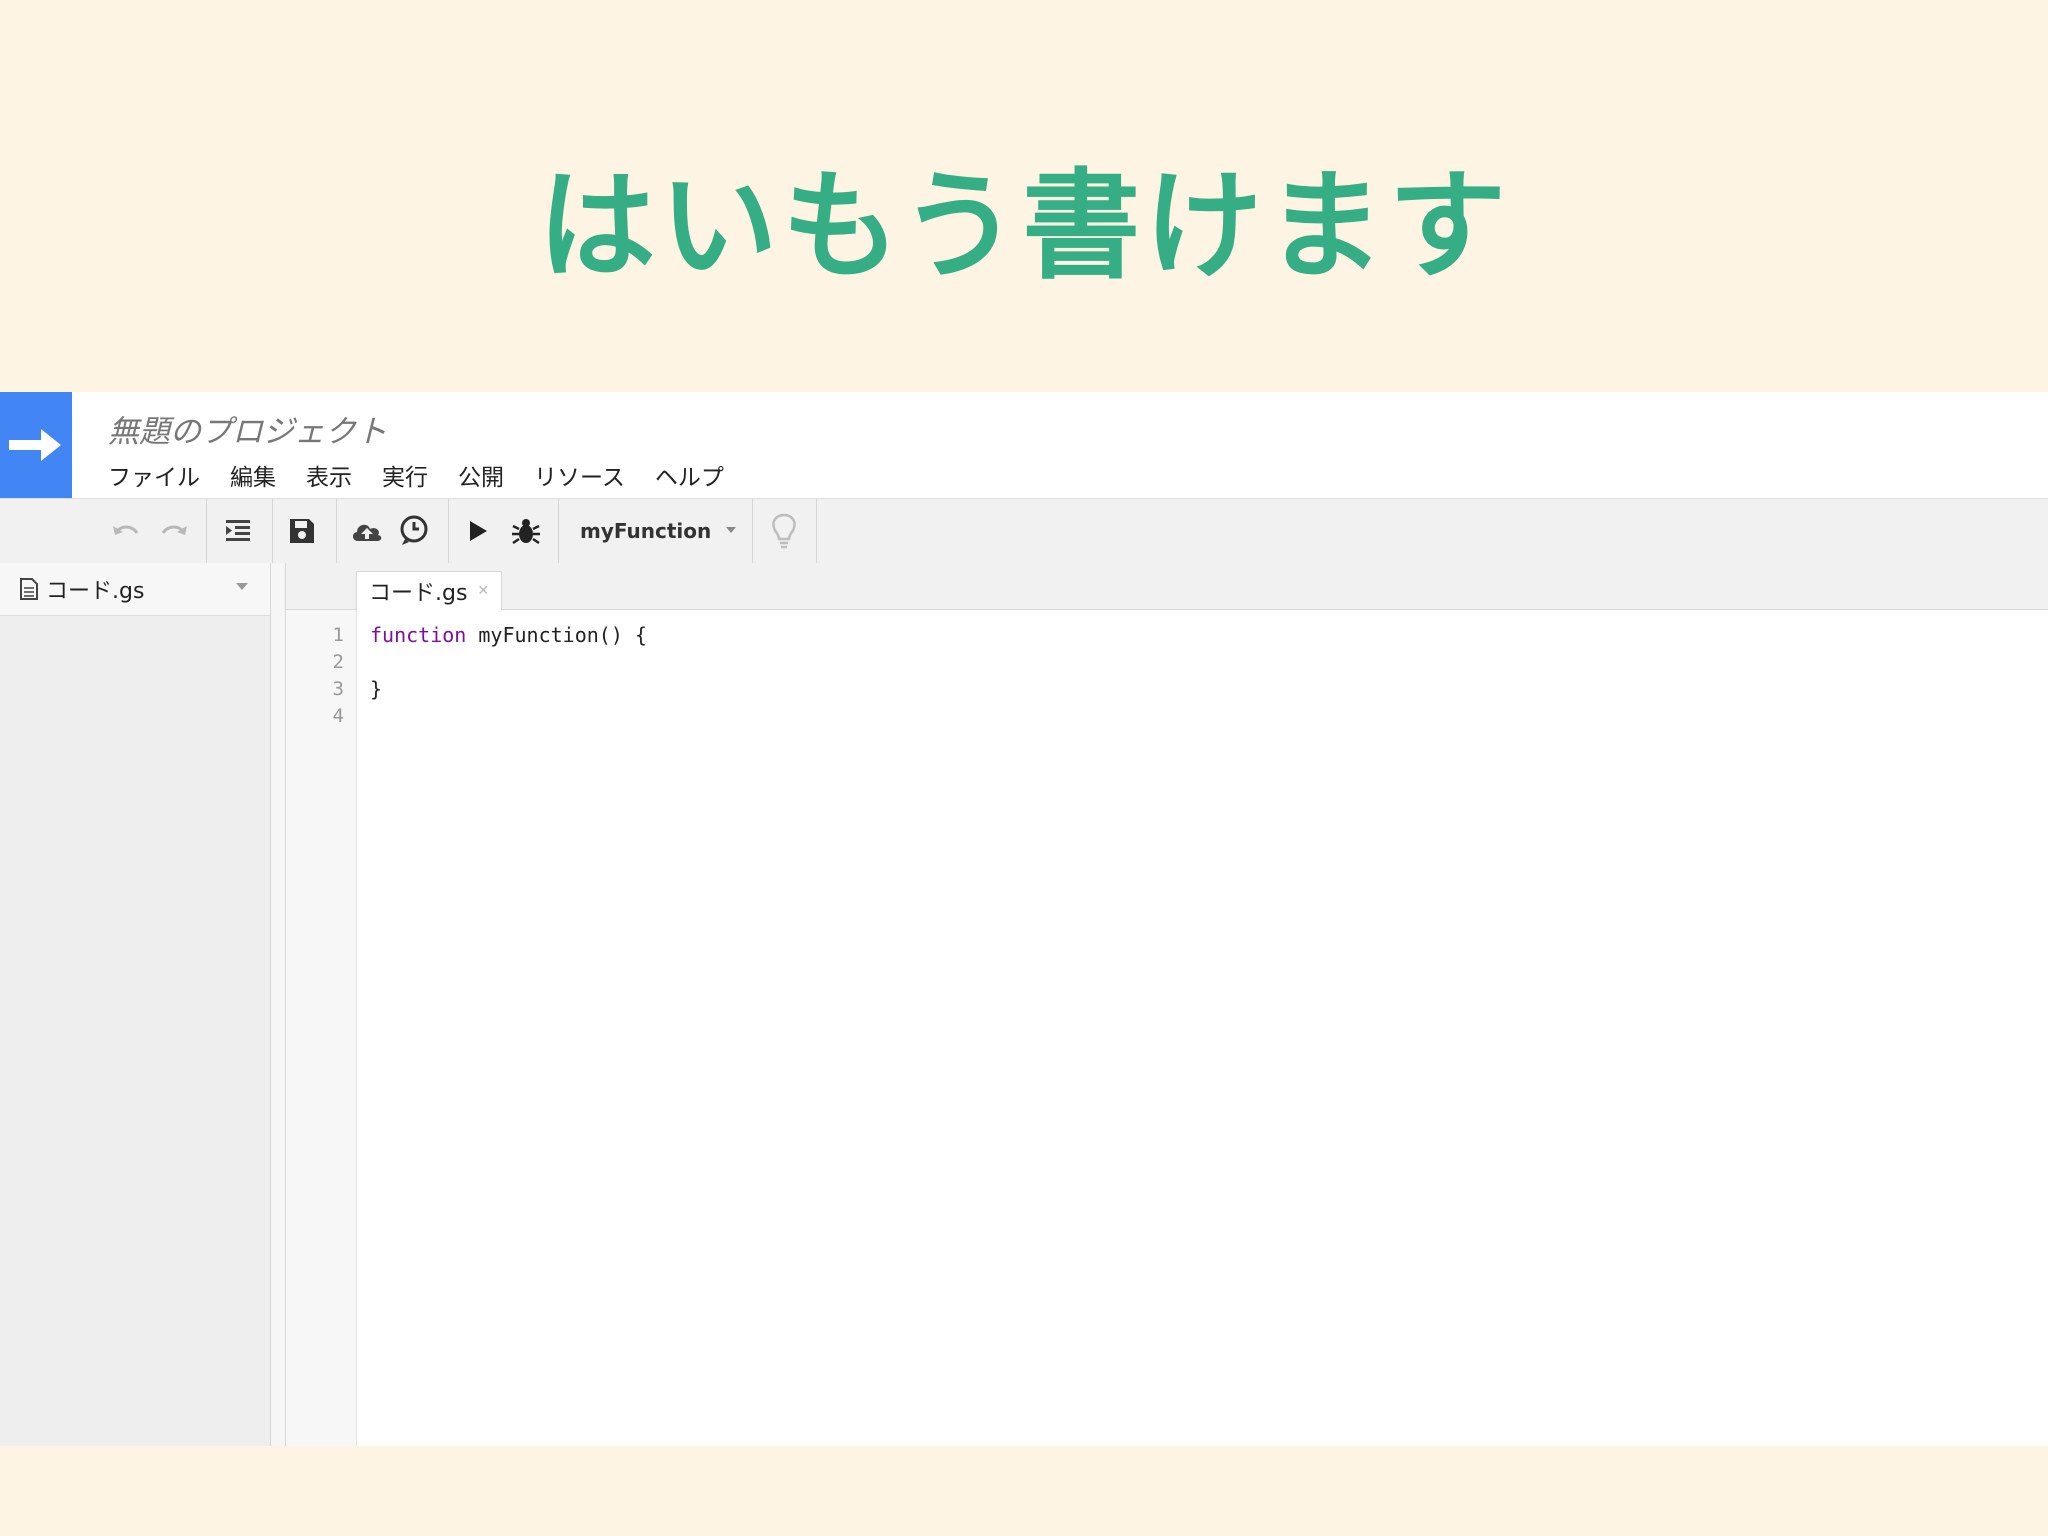 The height and width of the screenshot is (1536, 2048). I want to click on indent-button, so click(238, 531).